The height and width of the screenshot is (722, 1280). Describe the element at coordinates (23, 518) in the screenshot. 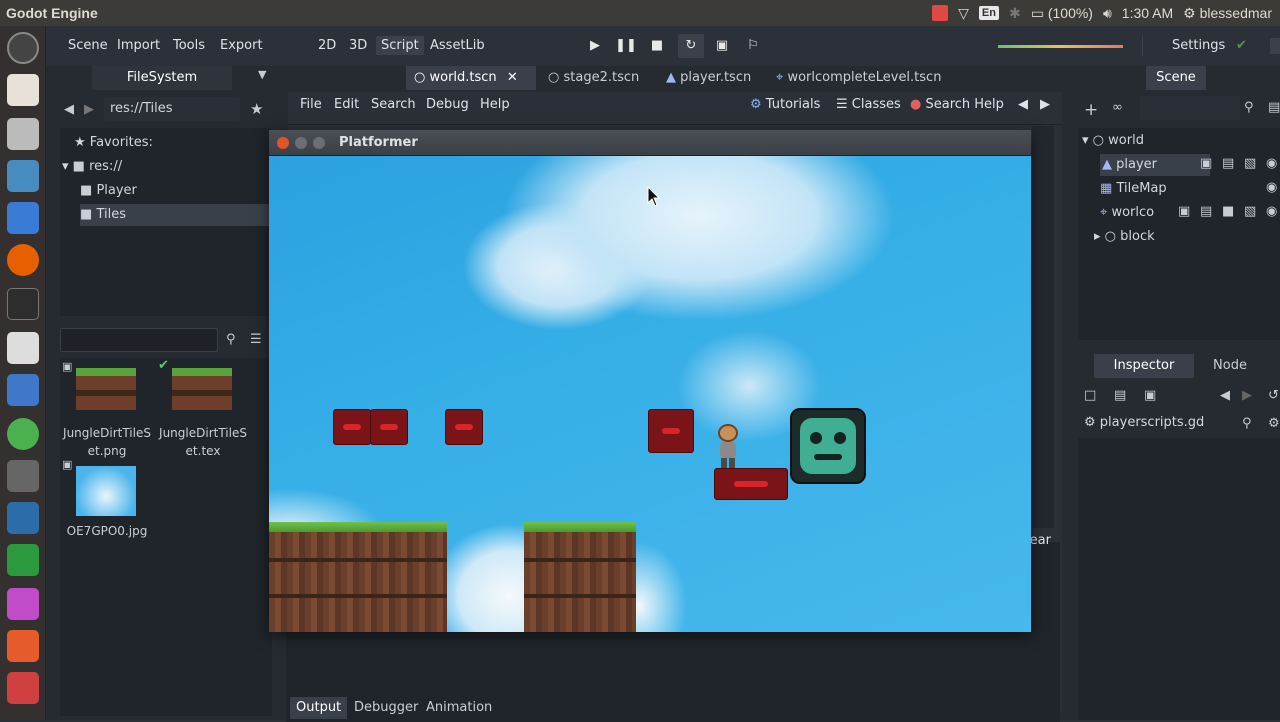

I see `code-app-icon` at that location.